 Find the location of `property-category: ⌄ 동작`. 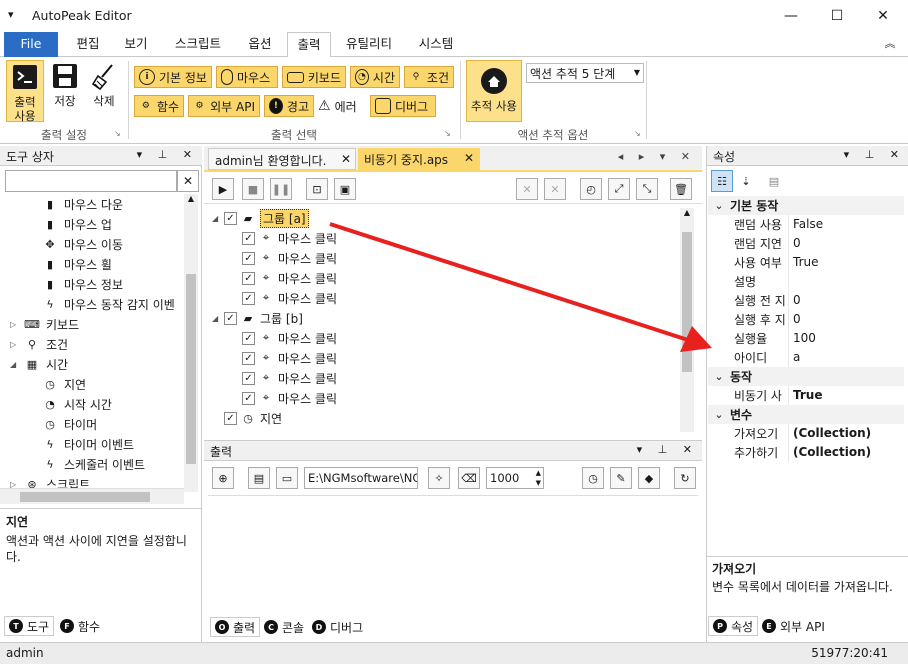

property-category: ⌄ 동작 is located at coordinates (806, 376).